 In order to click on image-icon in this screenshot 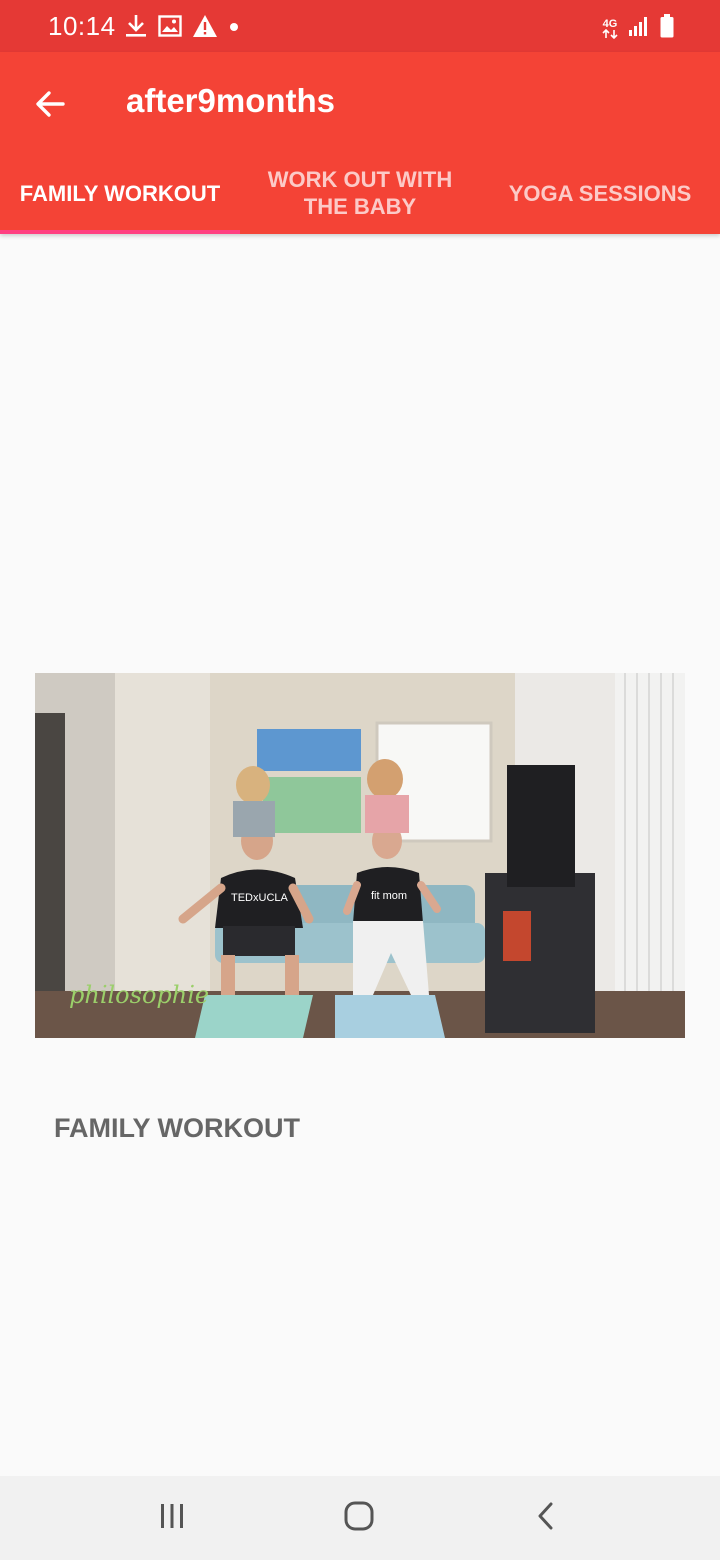, I will do `click(170, 28)`.